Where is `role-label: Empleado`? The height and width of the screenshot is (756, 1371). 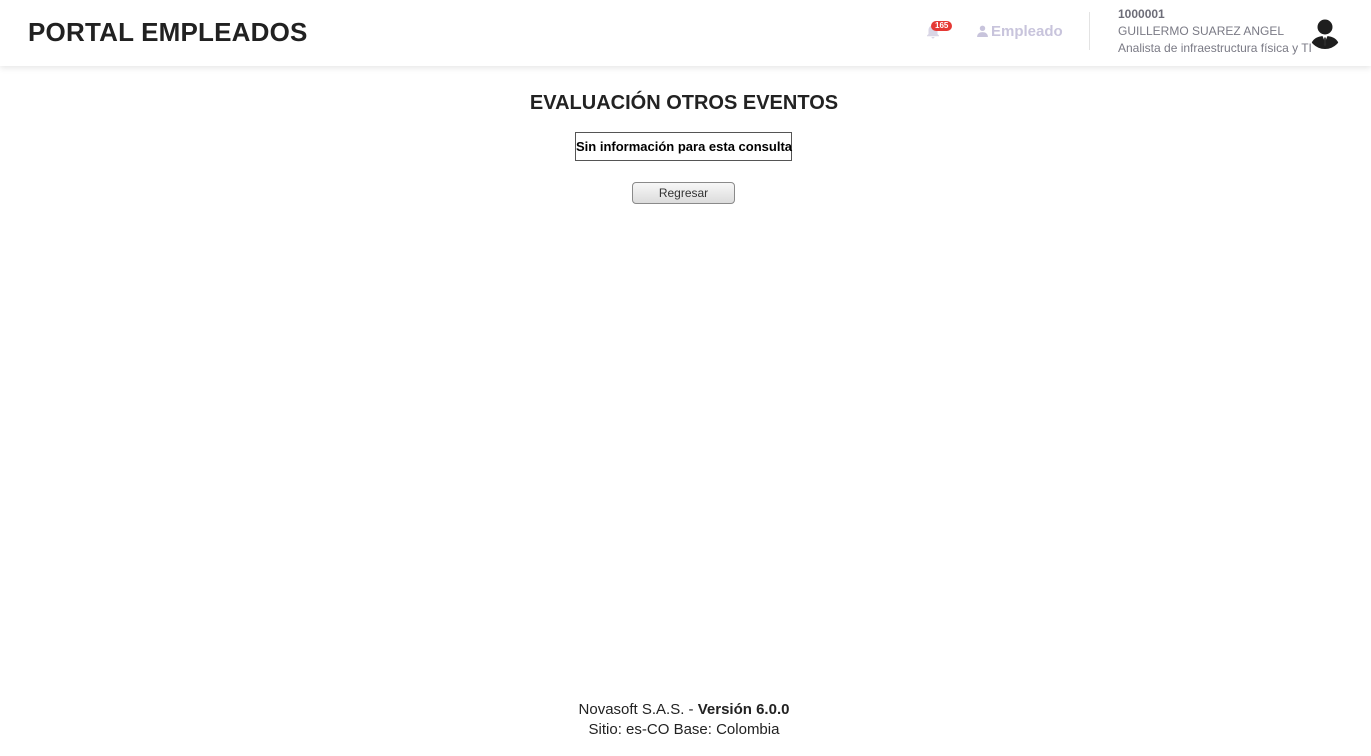
role-label: Empleado is located at coordinates (1027, 31).